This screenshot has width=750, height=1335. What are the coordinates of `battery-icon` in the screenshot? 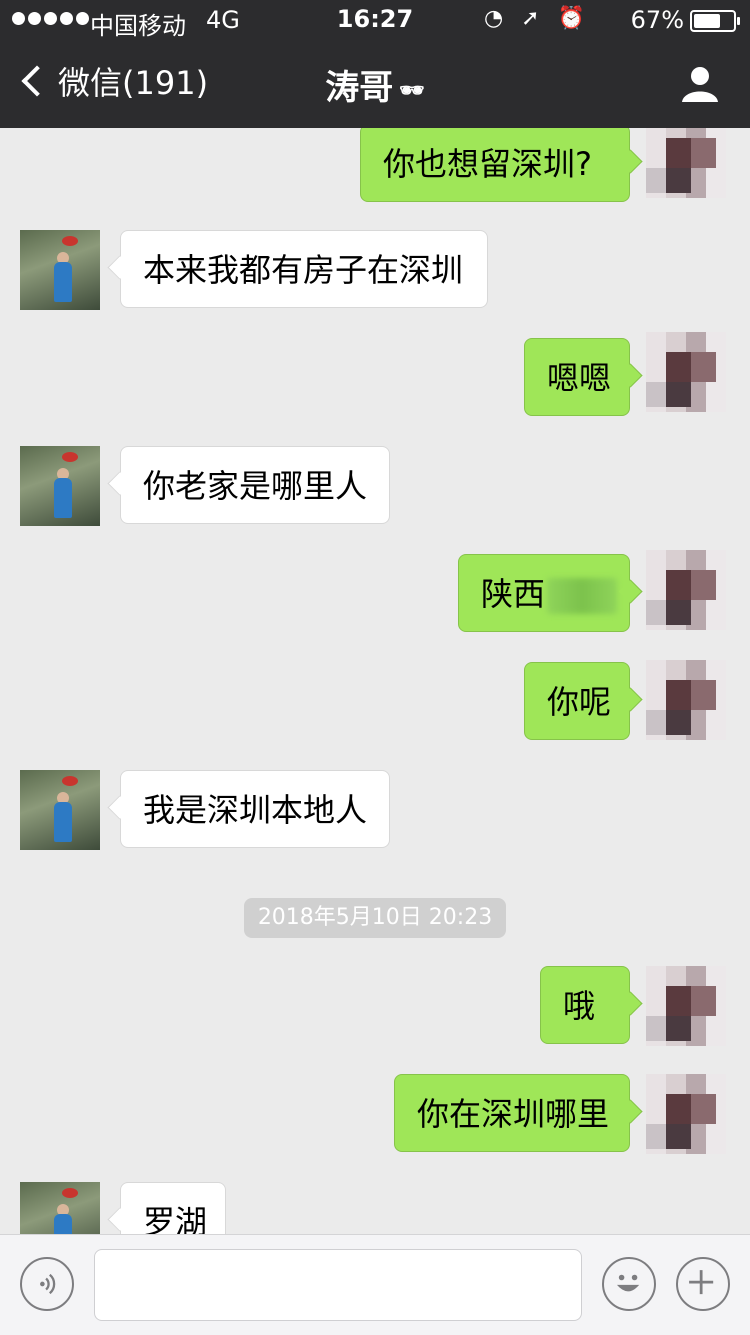 It's located at (715, 21).